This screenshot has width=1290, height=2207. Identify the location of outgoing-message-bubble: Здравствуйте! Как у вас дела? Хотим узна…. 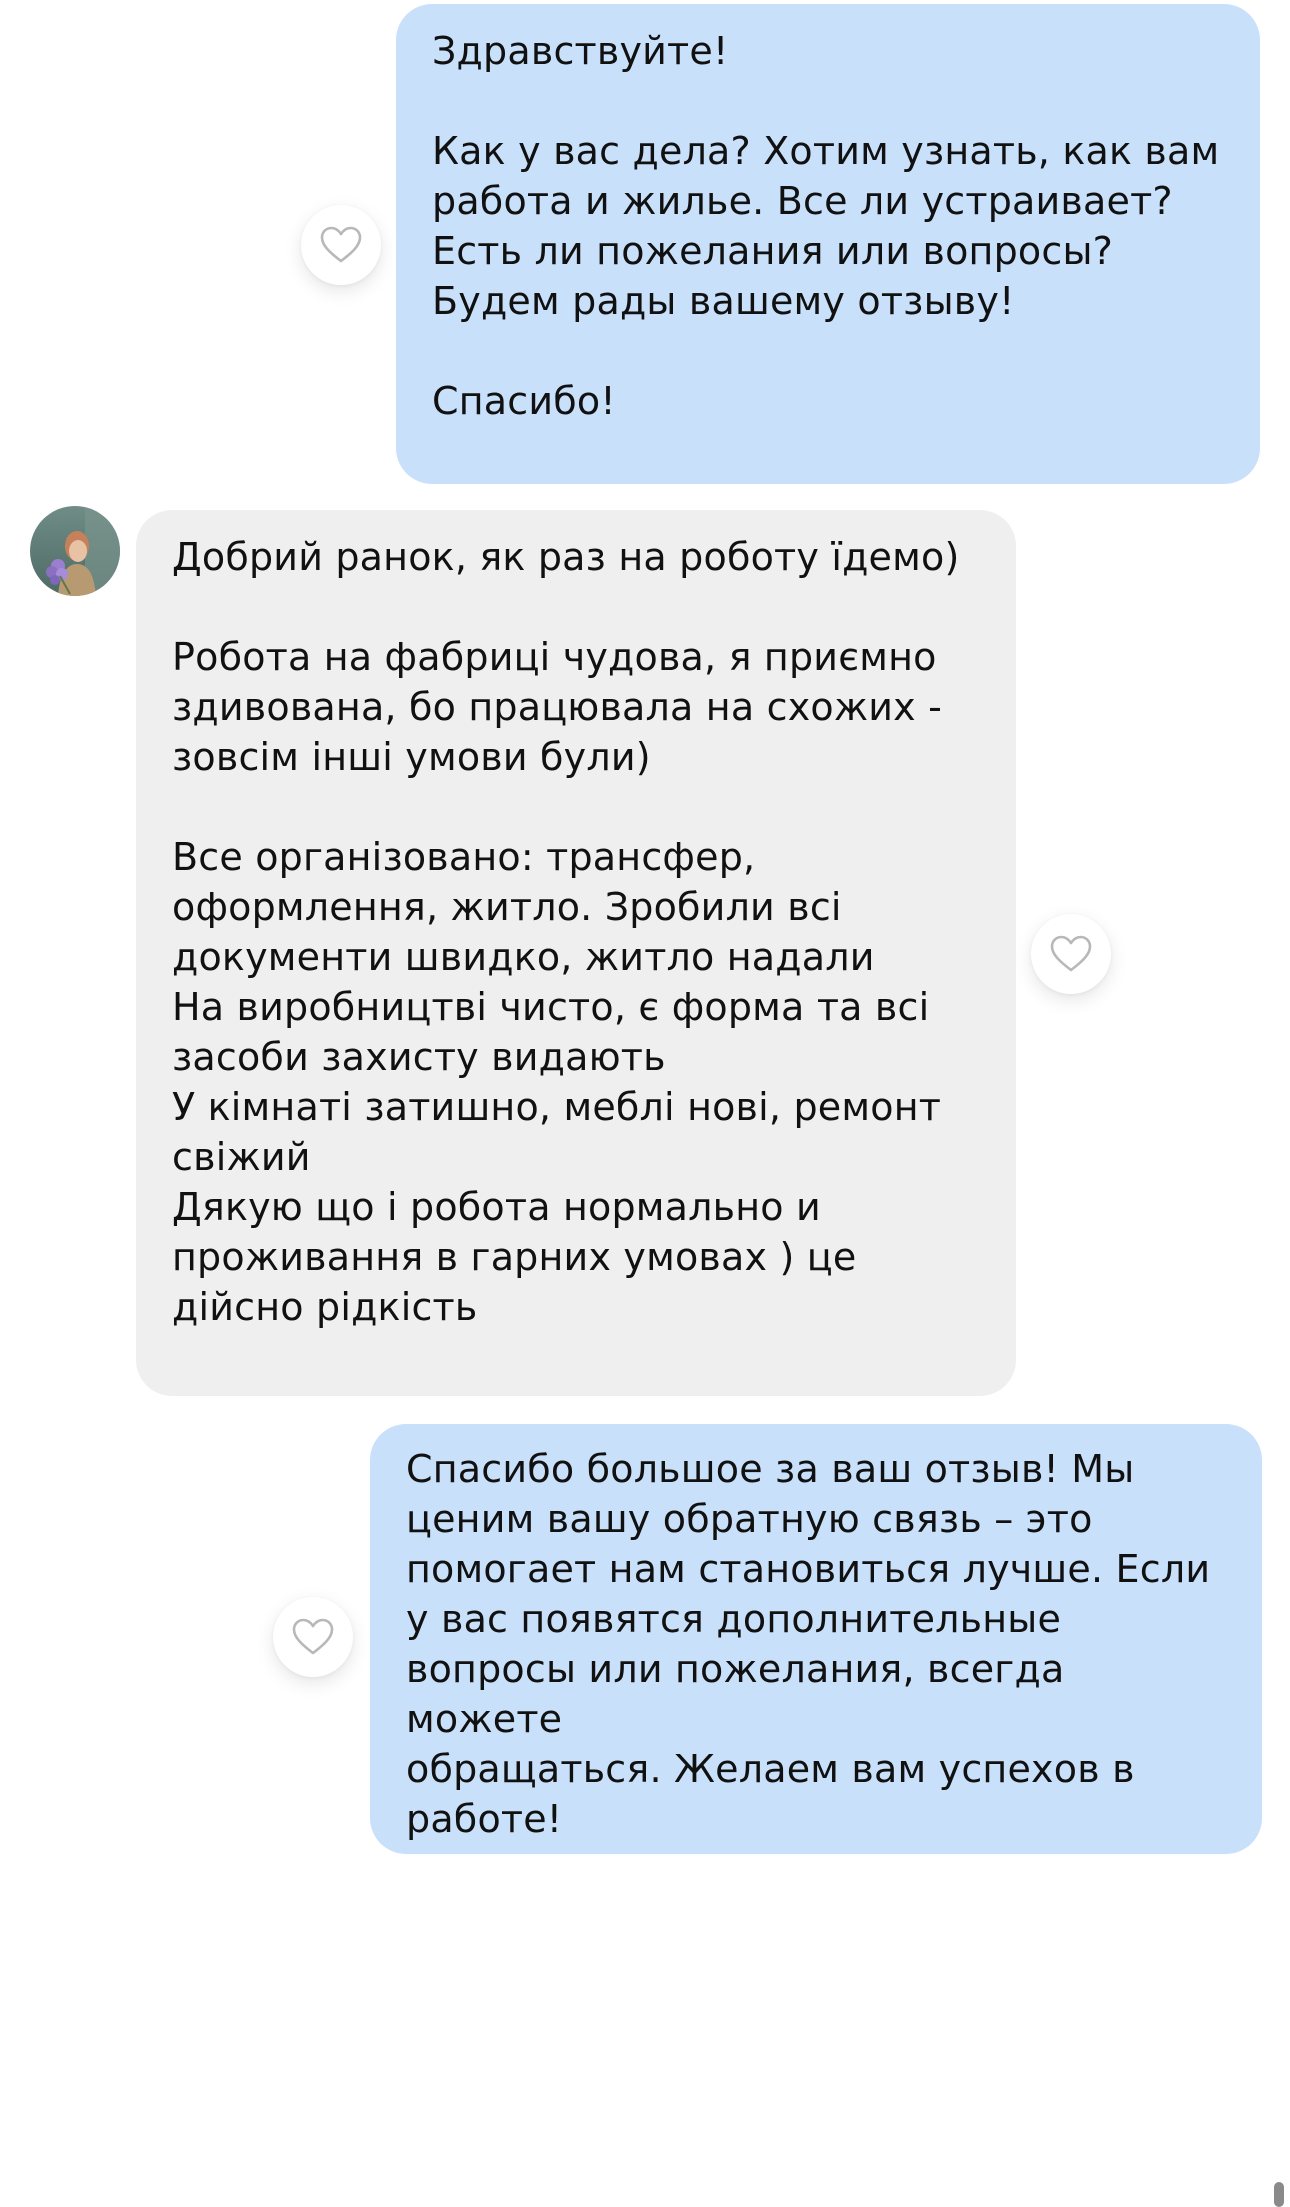
(828, 244).